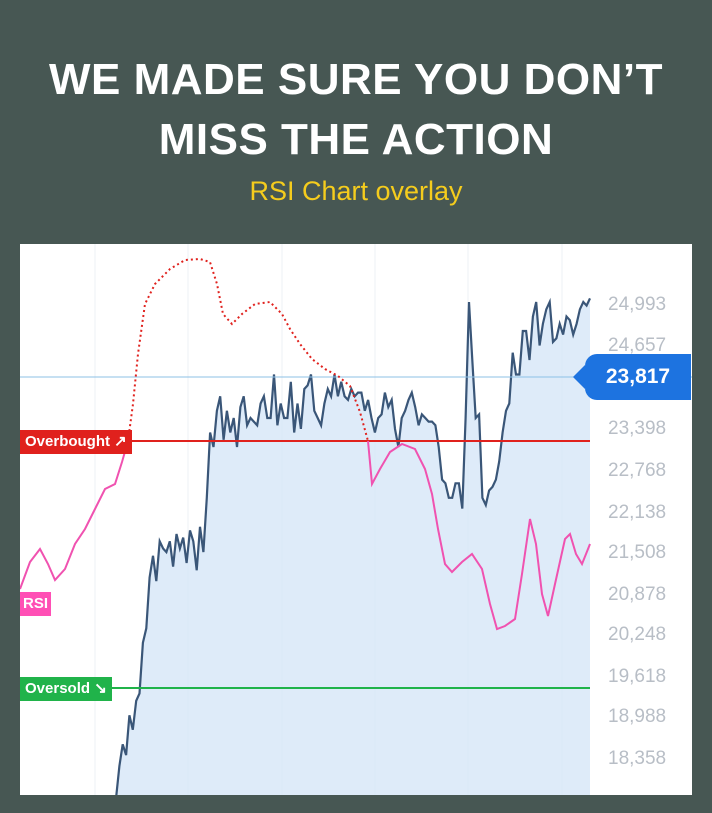 Image resolution: width=712 pixels, height=813 pixels. Describe the element at coordinates (66, 689) in the screenshot. I see `oversold-tag: Oversold ↘` at that location.